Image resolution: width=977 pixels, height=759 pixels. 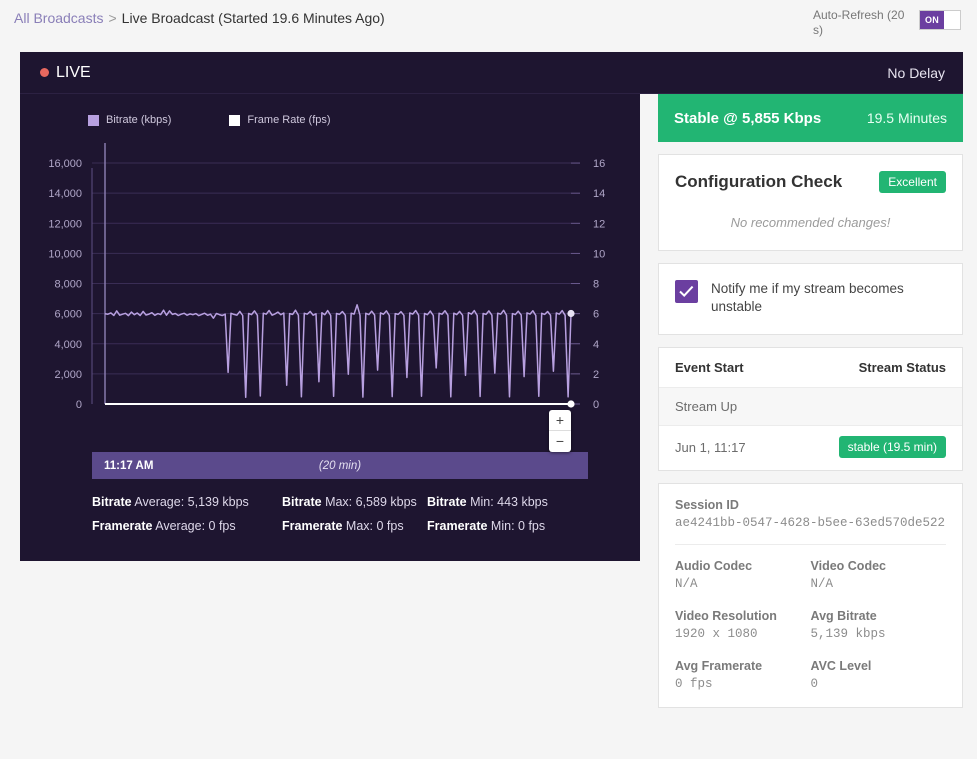 What do you see at coordinates (187, 502) in the screenshot?
I see `stat-item: Bitrate Average: 5,139 kbps` at bounding box center [187, 502].